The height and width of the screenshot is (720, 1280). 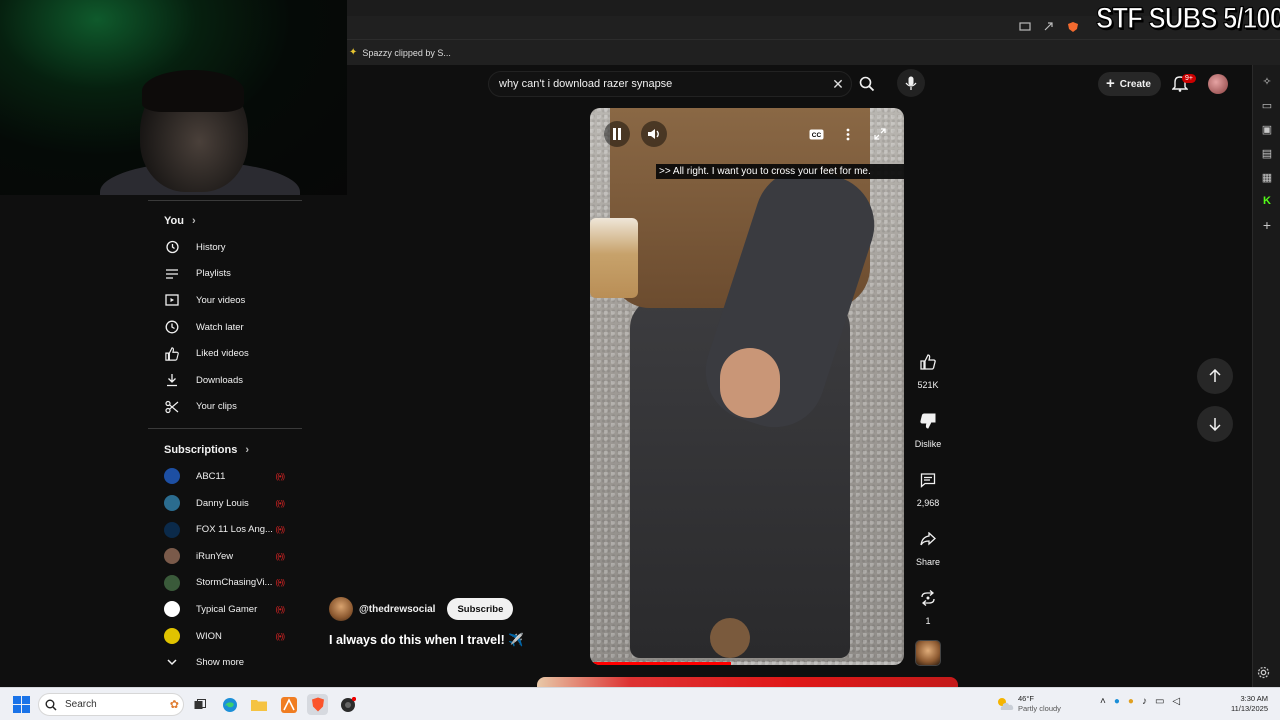 I want to click on sidebar-item-history: History, so click(x=225, y=247).